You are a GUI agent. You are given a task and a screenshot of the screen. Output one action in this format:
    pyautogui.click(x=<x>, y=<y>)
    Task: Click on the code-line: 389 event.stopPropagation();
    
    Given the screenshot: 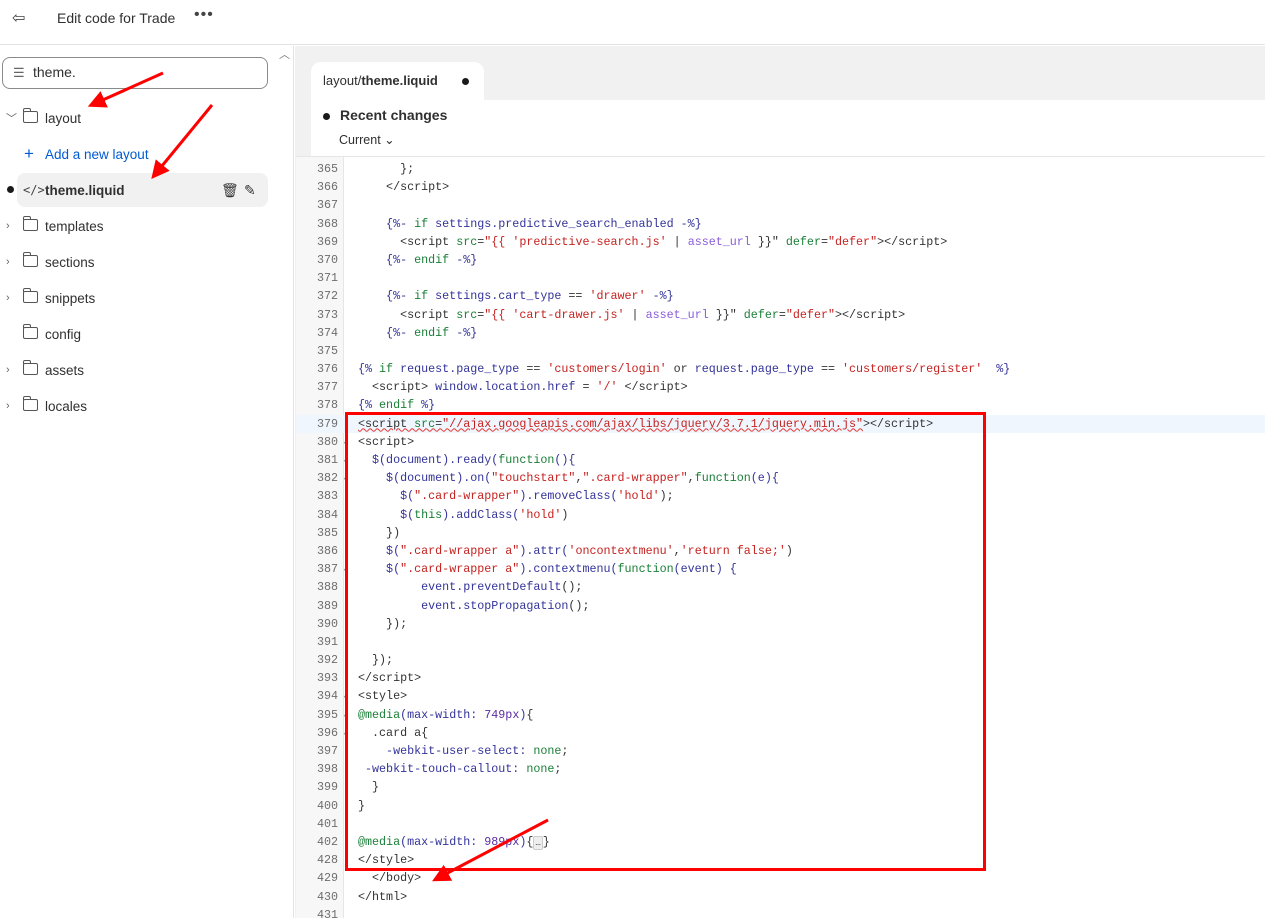 What is the action you would take?
    pyautogui.click(x=780, y=606)
    